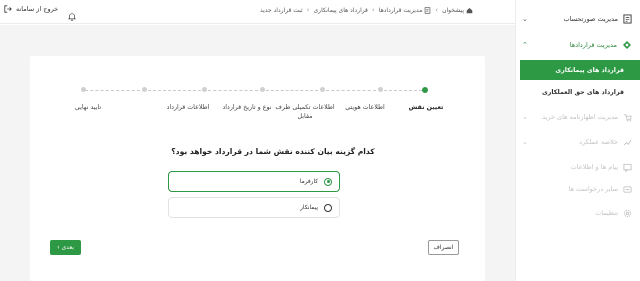 This screenshot has width=640, height=281. Describe the element at coordinates (627, 213) in the screenshot. I see `settings-icon` at that location.